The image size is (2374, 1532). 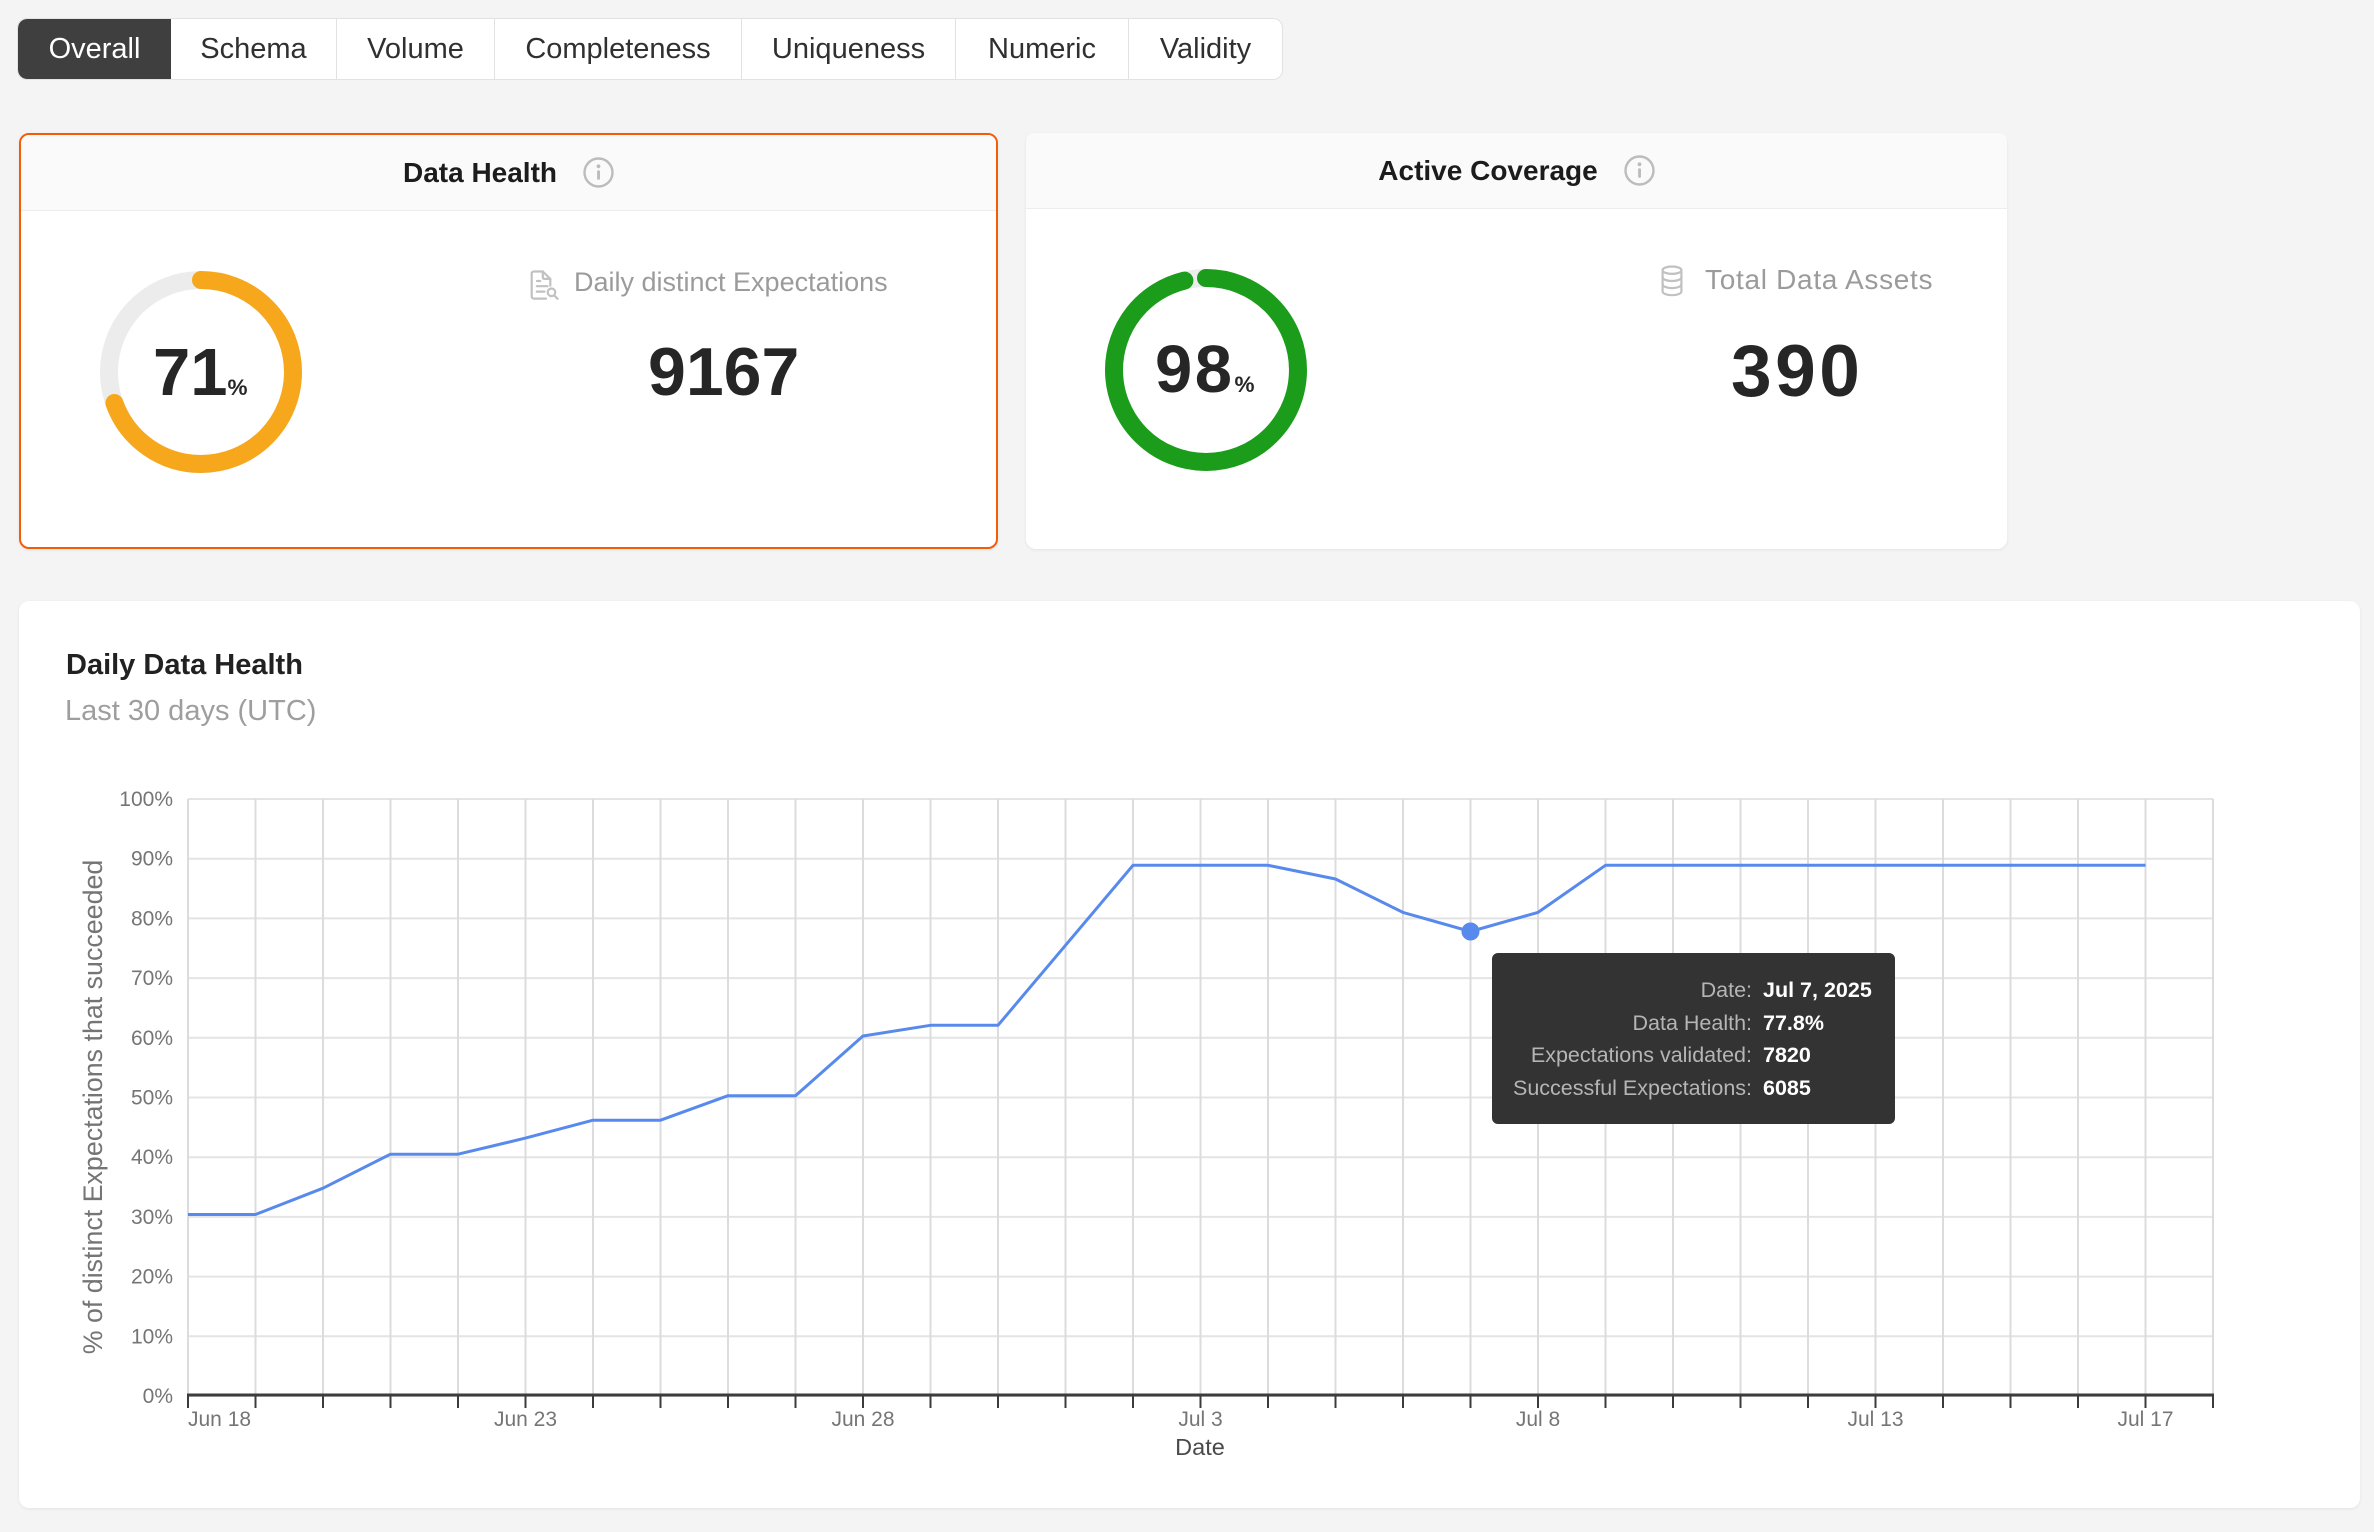 What do you see at coordinates (525, 1419) in the screenshot?
I see `svg-text: Jun 23` at bounding box center [525, 1419].